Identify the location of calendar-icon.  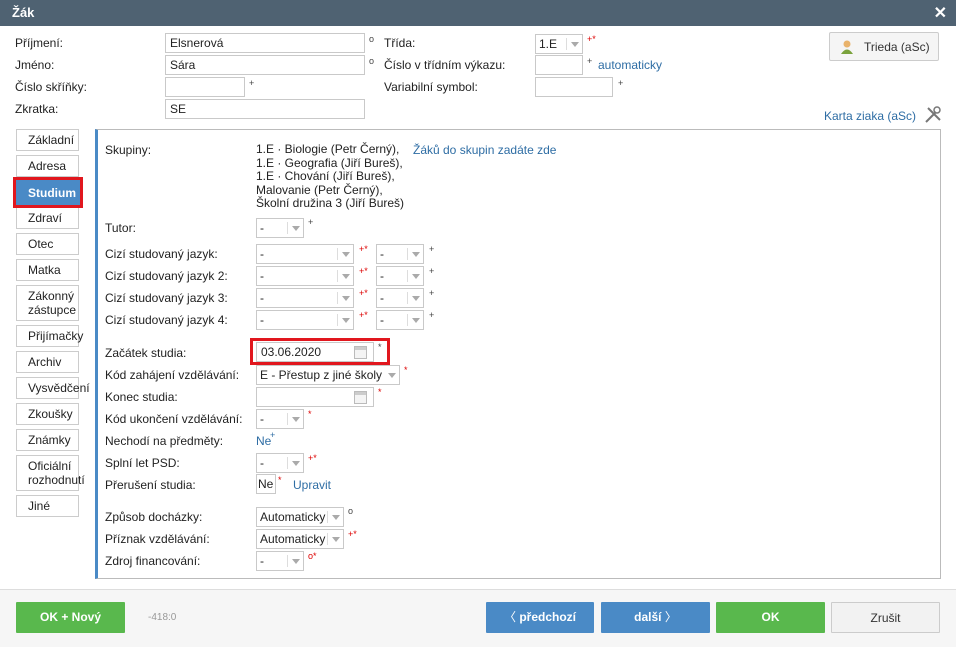
(360, 397).